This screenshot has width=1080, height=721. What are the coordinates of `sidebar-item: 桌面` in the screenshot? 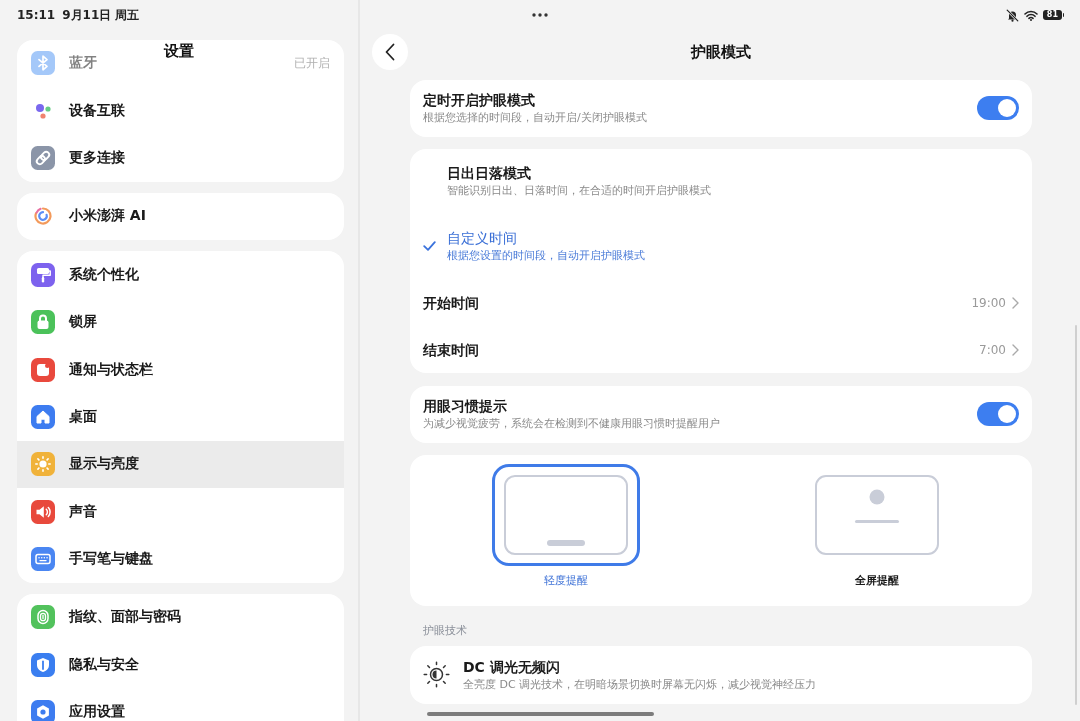 It's located at (180, 417).